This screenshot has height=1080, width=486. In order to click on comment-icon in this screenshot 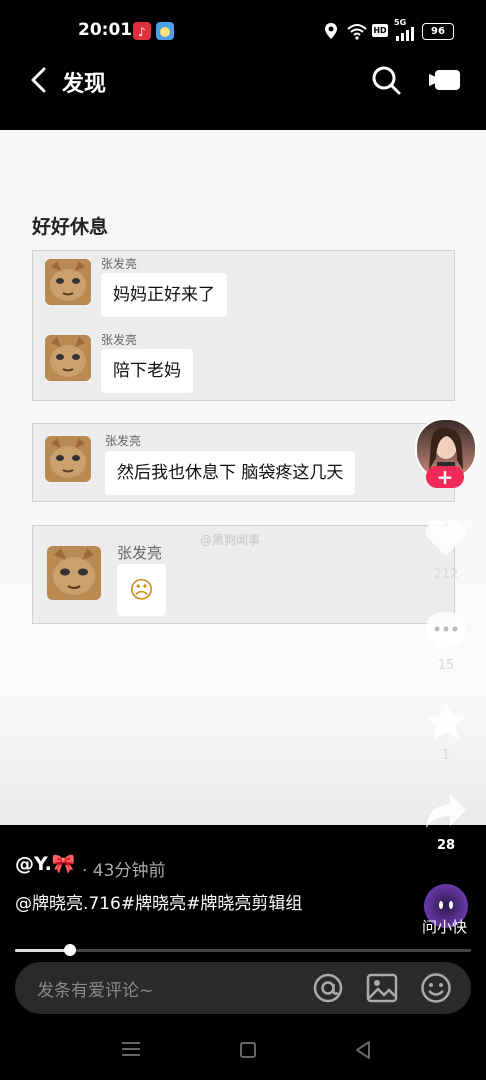, I will do `click(446, 631)`.